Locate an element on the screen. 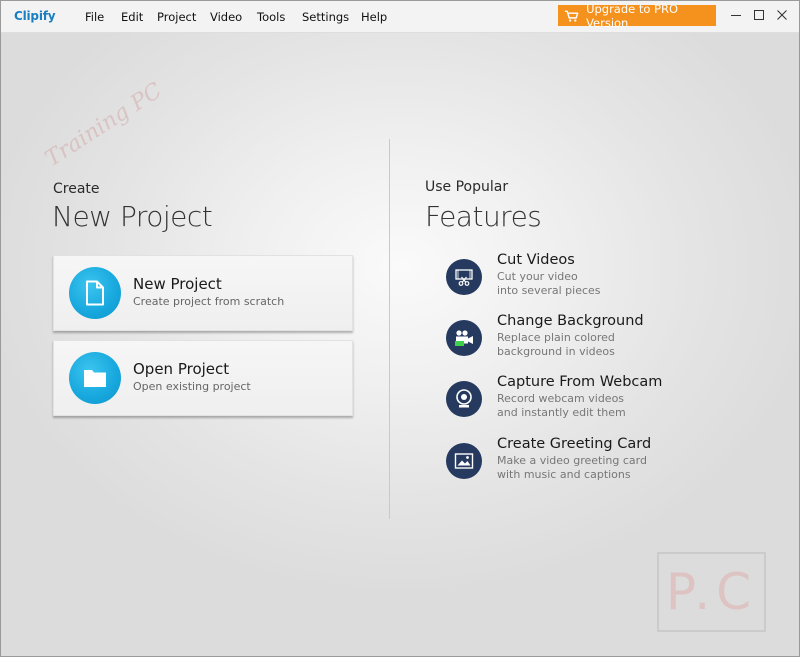 Image resolution: width=800 pixels, height=657 pixels. feature-desc-line1: Record webcam videos is located at coordinates (561, 398).